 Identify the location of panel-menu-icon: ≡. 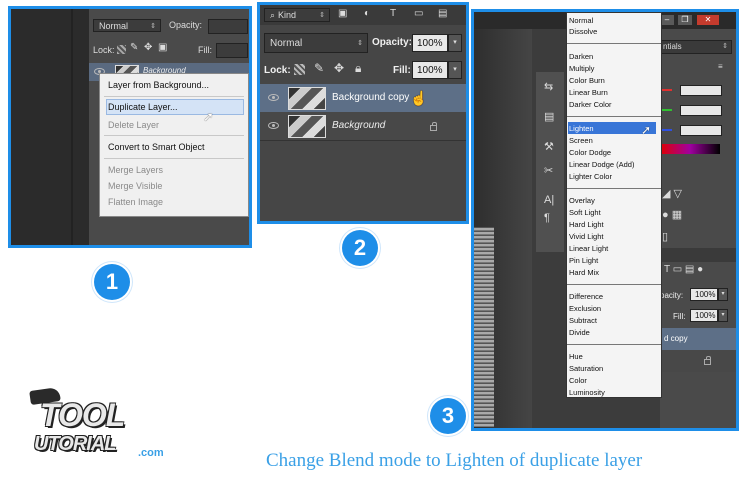
(720, 66).